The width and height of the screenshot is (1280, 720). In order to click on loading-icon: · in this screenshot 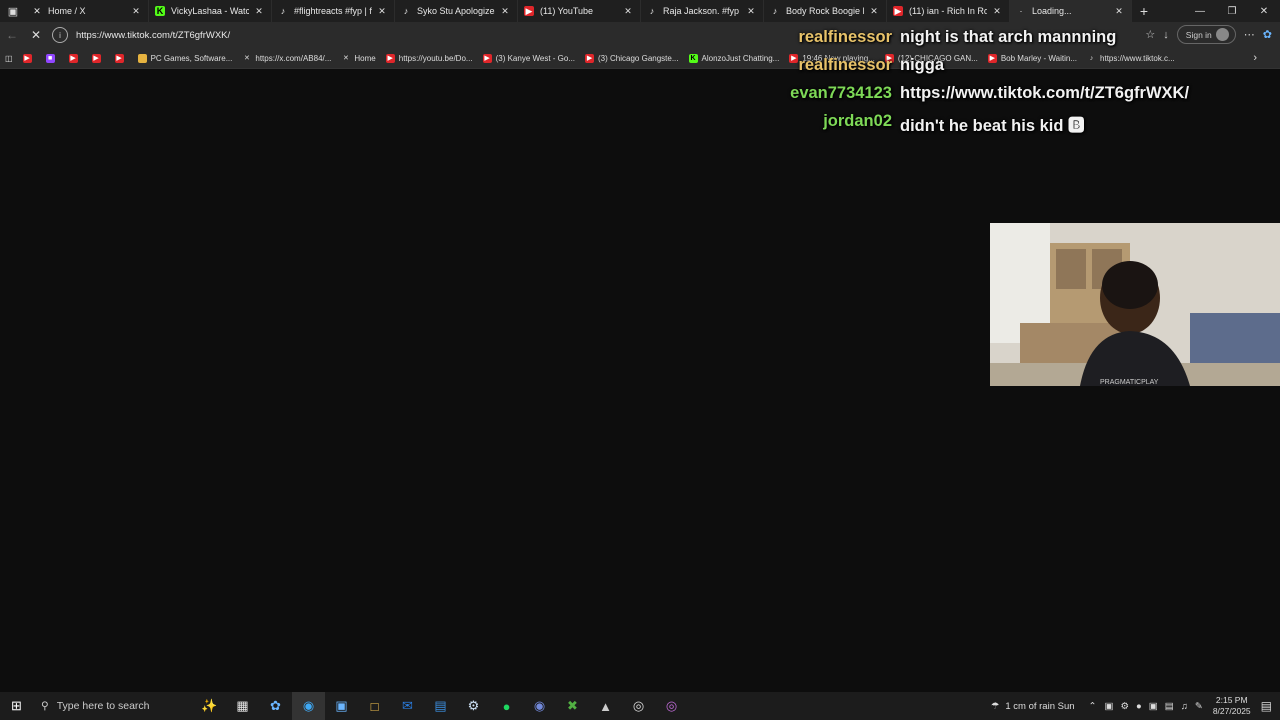, I will do `click(1021, 11)`.